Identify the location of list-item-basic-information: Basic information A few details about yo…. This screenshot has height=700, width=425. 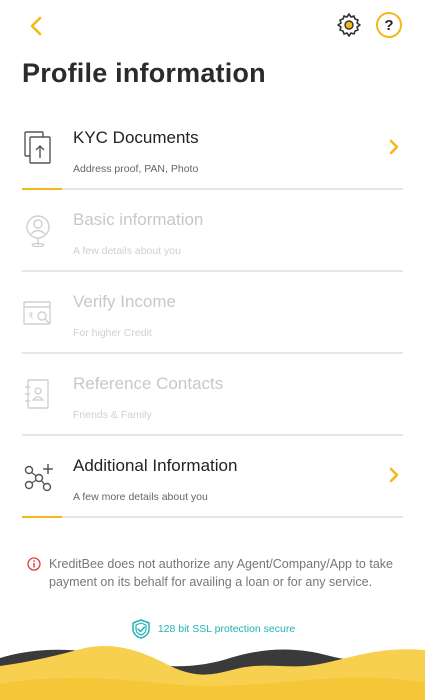
(212, 231).